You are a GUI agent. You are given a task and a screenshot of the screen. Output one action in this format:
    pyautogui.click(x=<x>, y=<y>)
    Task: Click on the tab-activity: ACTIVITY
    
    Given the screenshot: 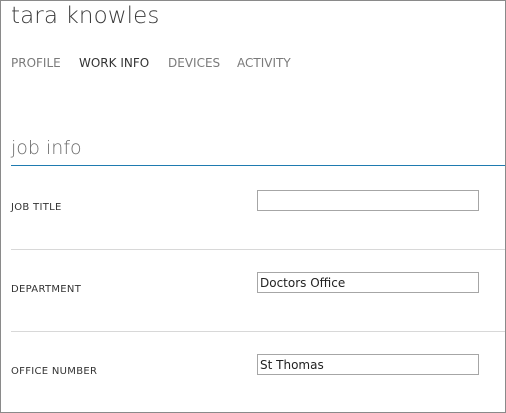 What is the action you would take?
    pyautogui.click(x=264, y=63)
    